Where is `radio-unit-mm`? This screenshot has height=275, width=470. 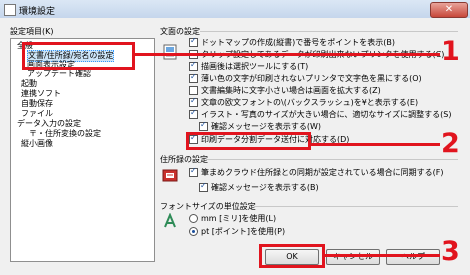
radio-unit-mm is located at coordinates (193, 218).